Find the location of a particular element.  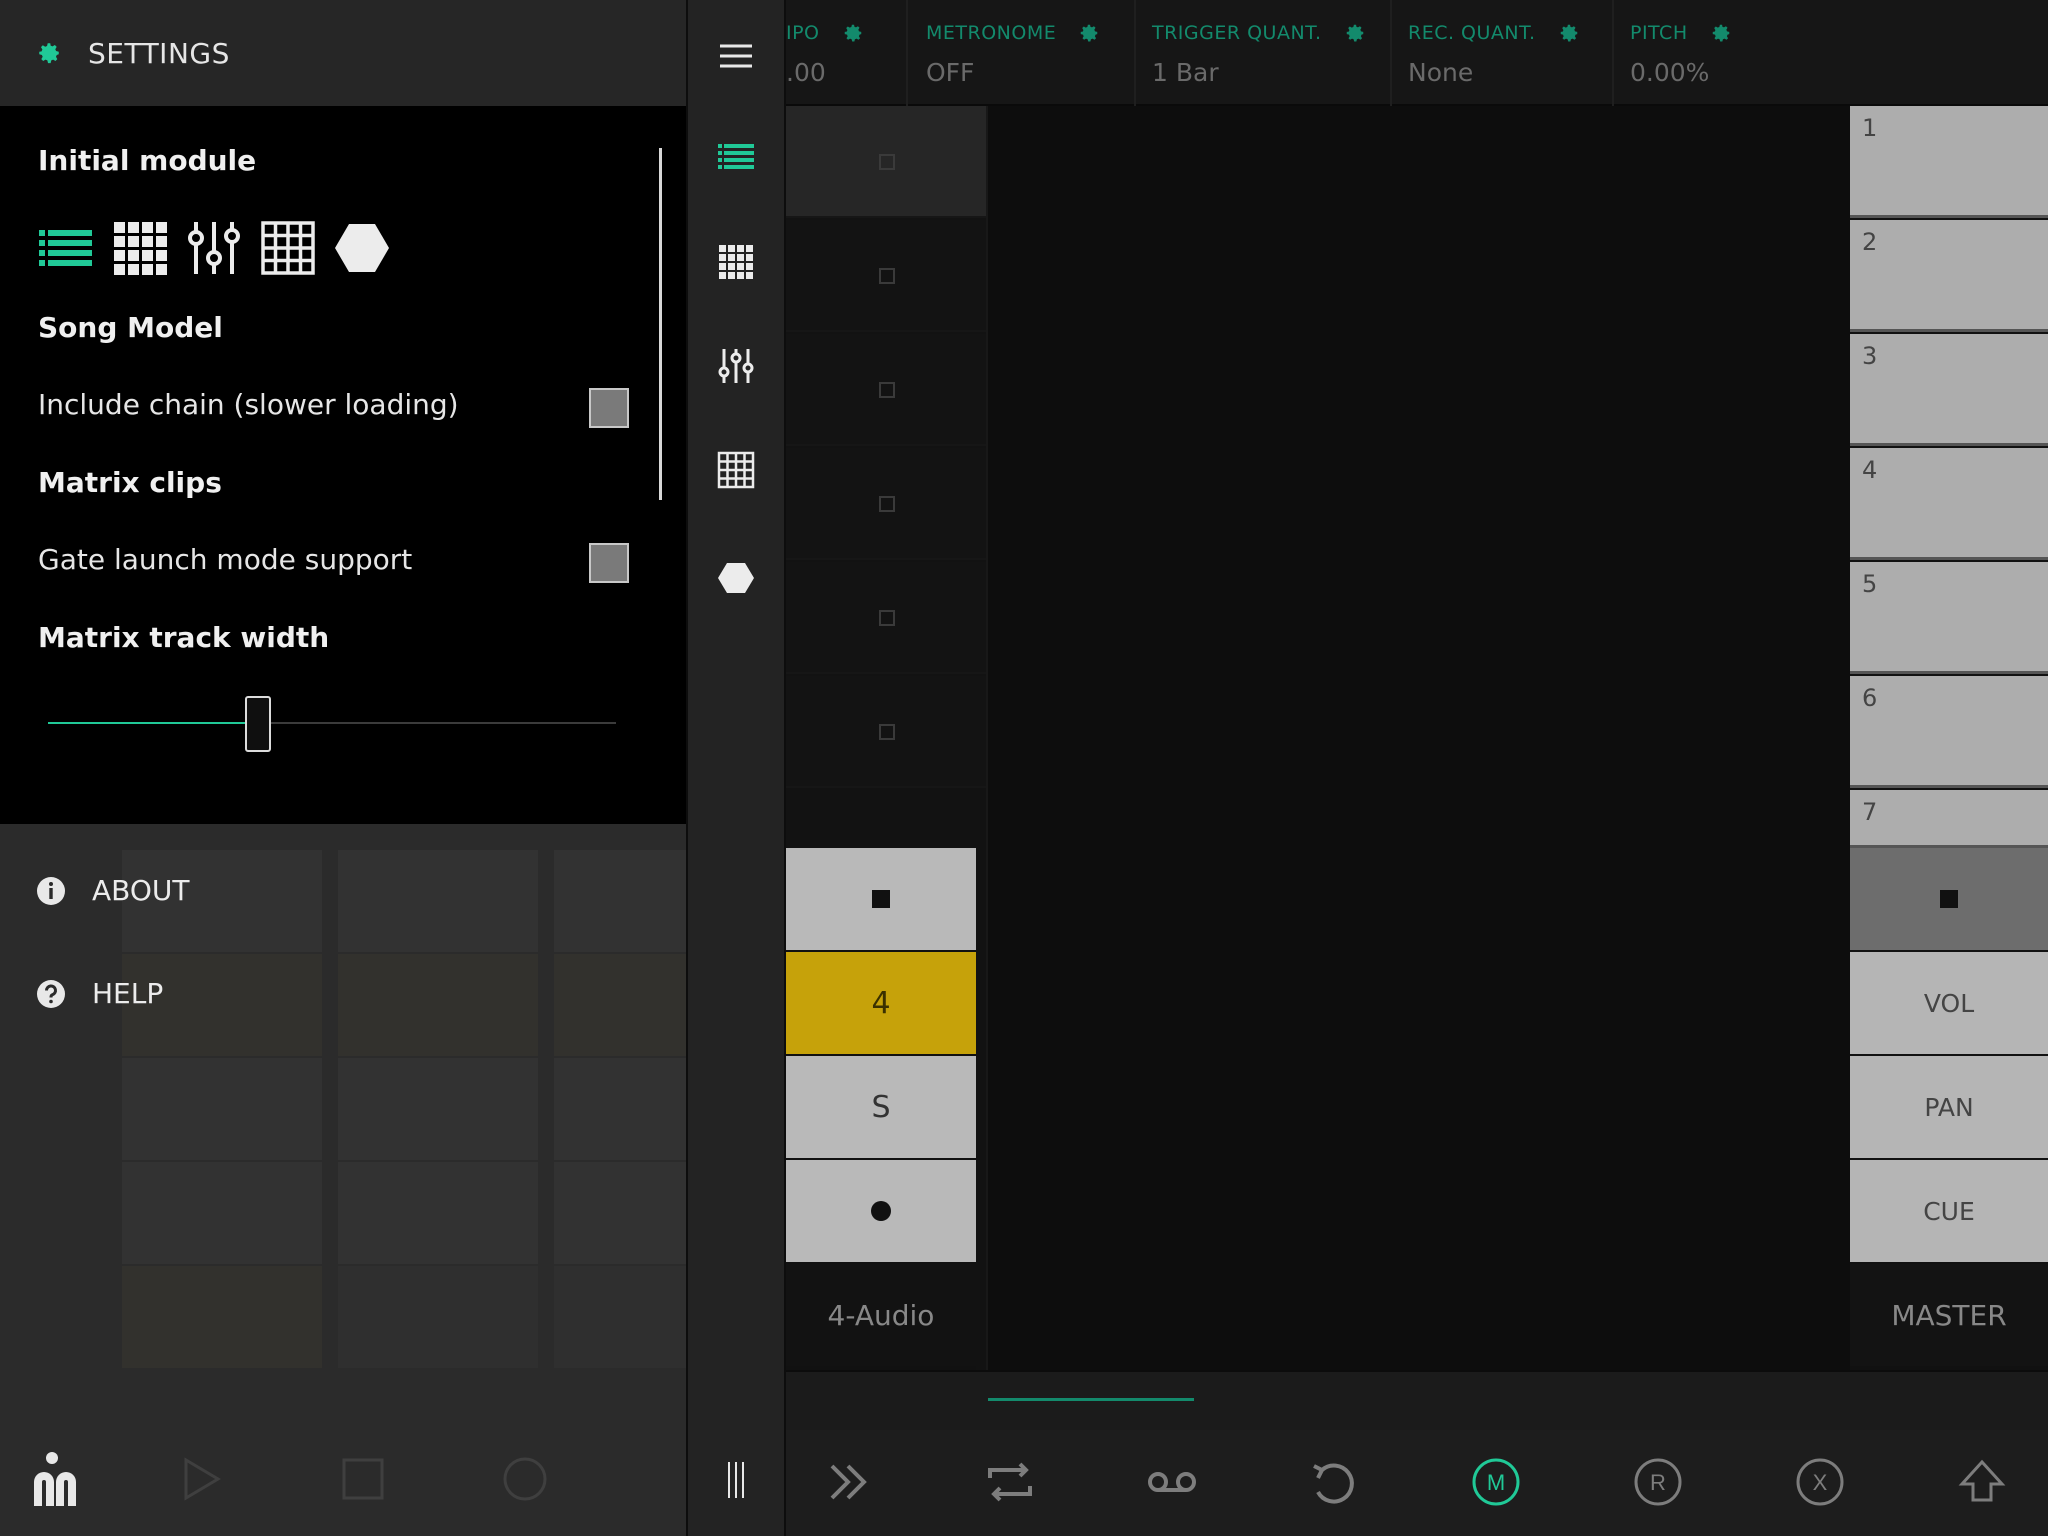

menu-button is located at coordinates (736, 56).